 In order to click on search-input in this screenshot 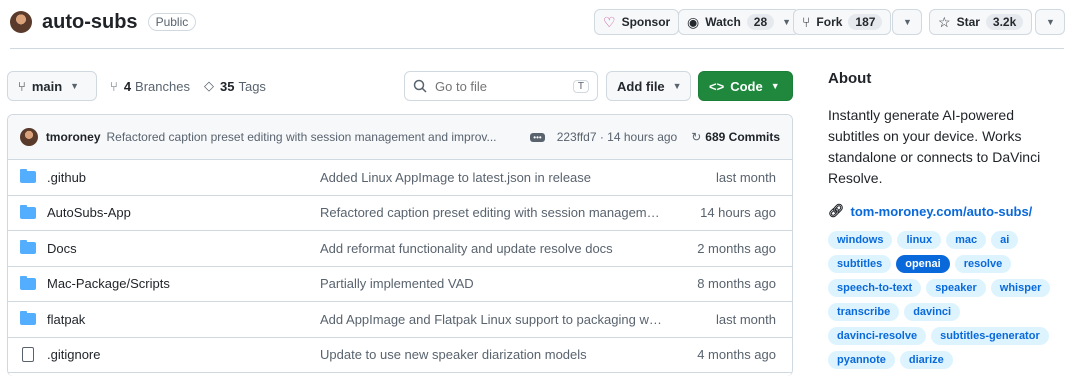, I will do `click(500, 86)`.